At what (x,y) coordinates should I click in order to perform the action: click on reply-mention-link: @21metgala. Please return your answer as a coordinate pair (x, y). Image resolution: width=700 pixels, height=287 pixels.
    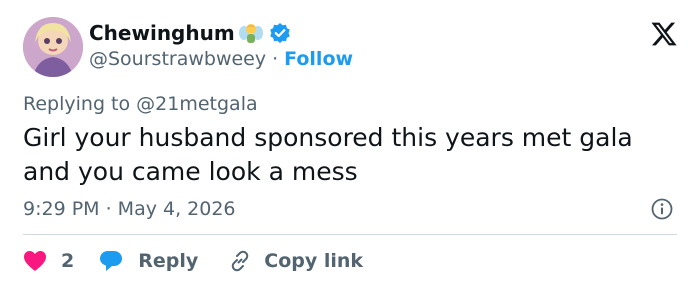
    Looking at the image, I should click on (196, 104).